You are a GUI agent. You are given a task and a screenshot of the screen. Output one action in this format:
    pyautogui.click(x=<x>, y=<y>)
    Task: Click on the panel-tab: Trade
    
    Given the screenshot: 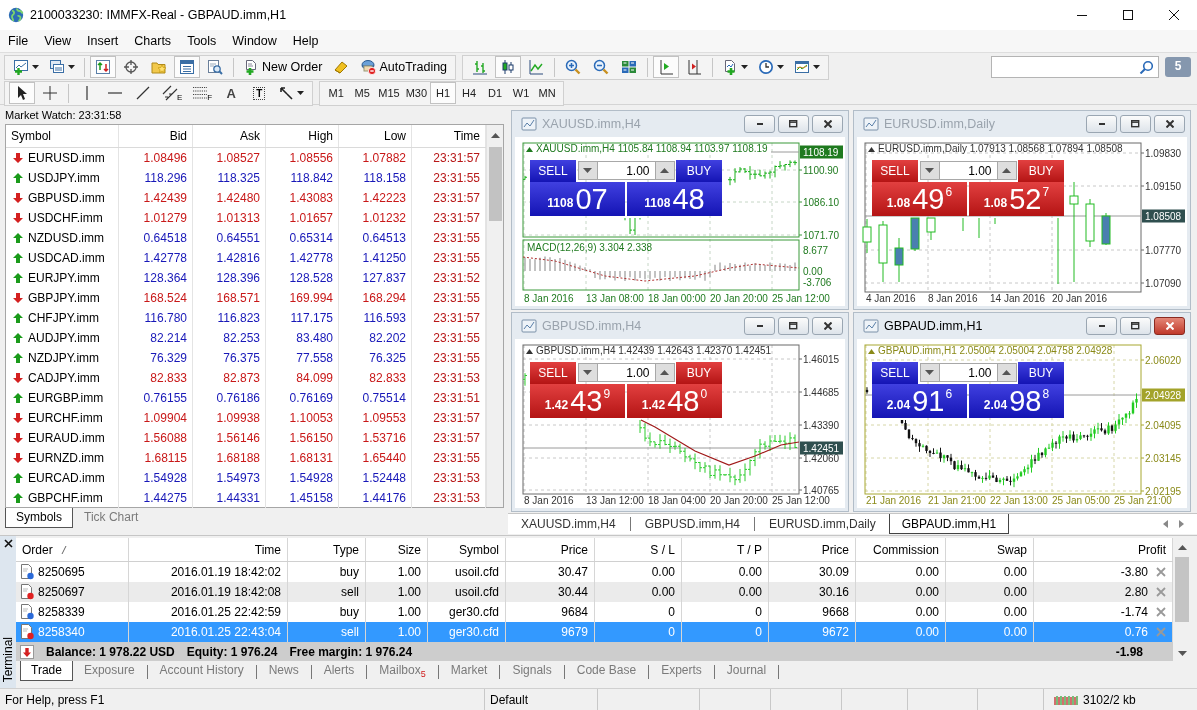 What is the action you would take?
    pyautogui.click(x=46, y=671)
    